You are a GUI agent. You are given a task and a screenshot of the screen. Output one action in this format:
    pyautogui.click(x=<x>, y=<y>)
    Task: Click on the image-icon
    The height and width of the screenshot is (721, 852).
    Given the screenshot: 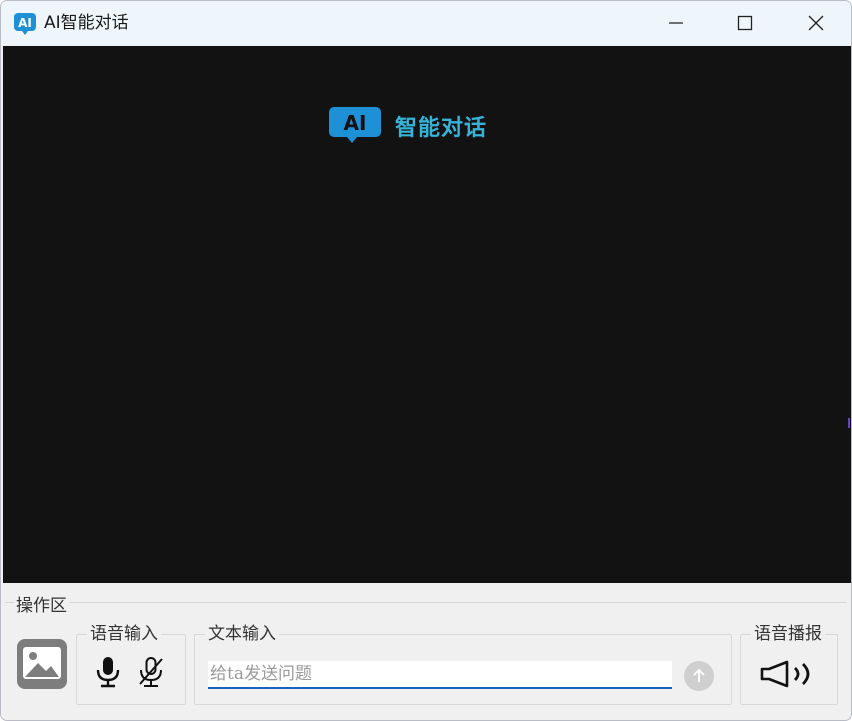 What is the action you would take?
    pyautogui.click(x=42, y=664)
    